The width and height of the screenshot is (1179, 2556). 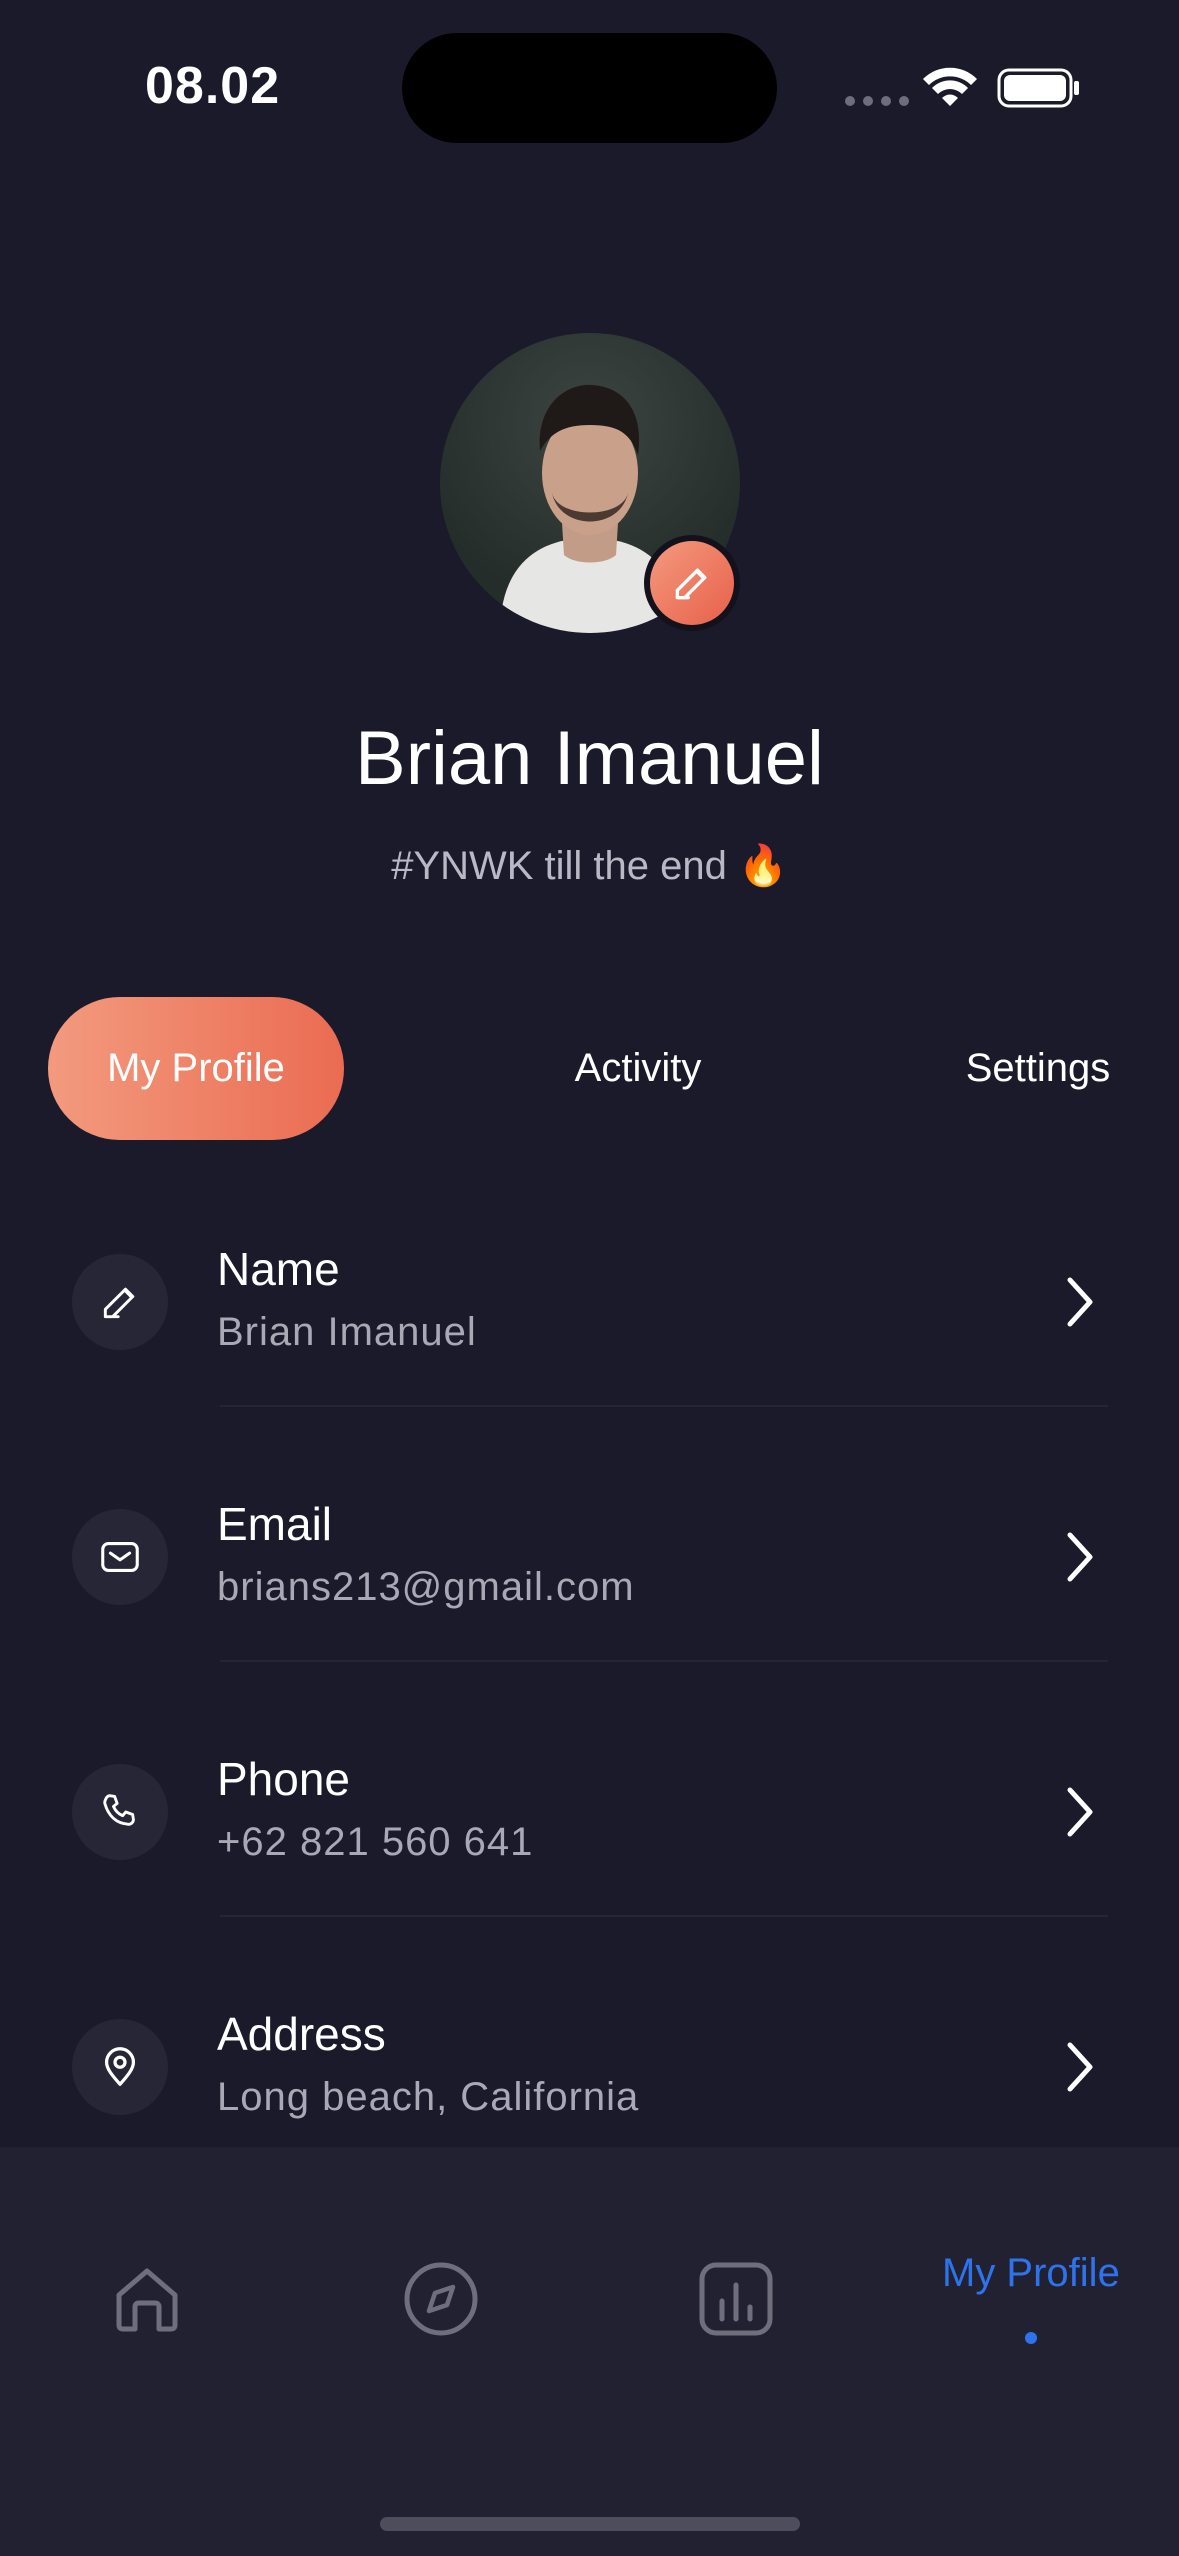 I want to click on tab-settings: Settings, so click(x=1013, y=1068).